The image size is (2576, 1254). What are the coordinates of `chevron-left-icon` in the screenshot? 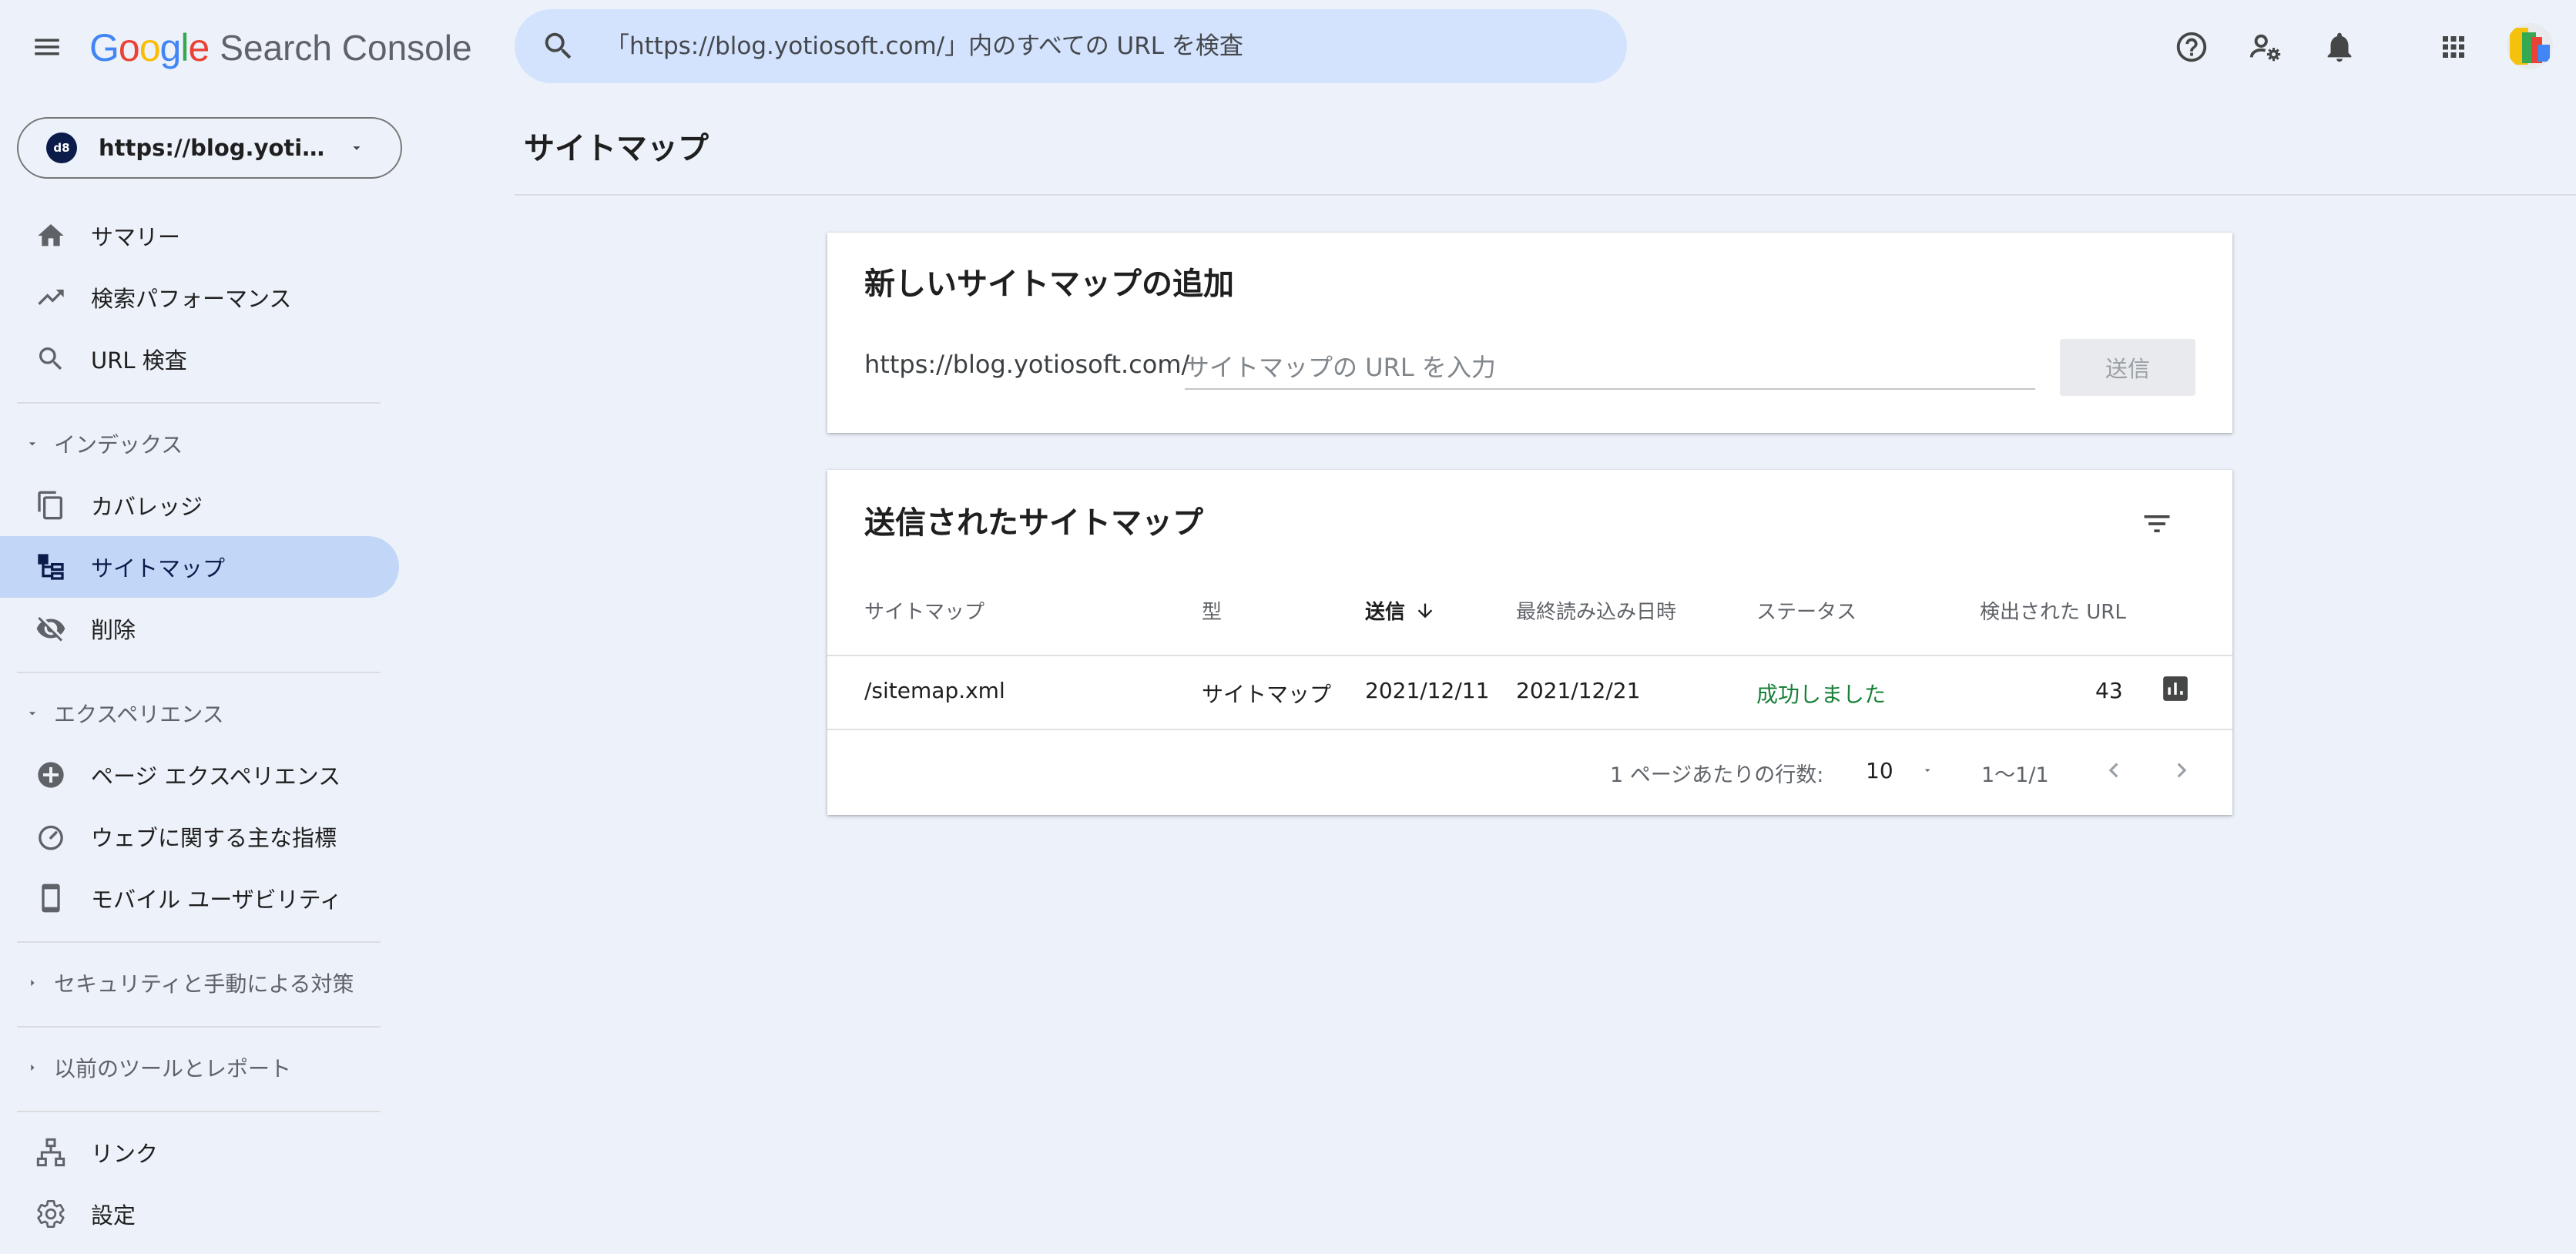 It's located at (2113, 770).